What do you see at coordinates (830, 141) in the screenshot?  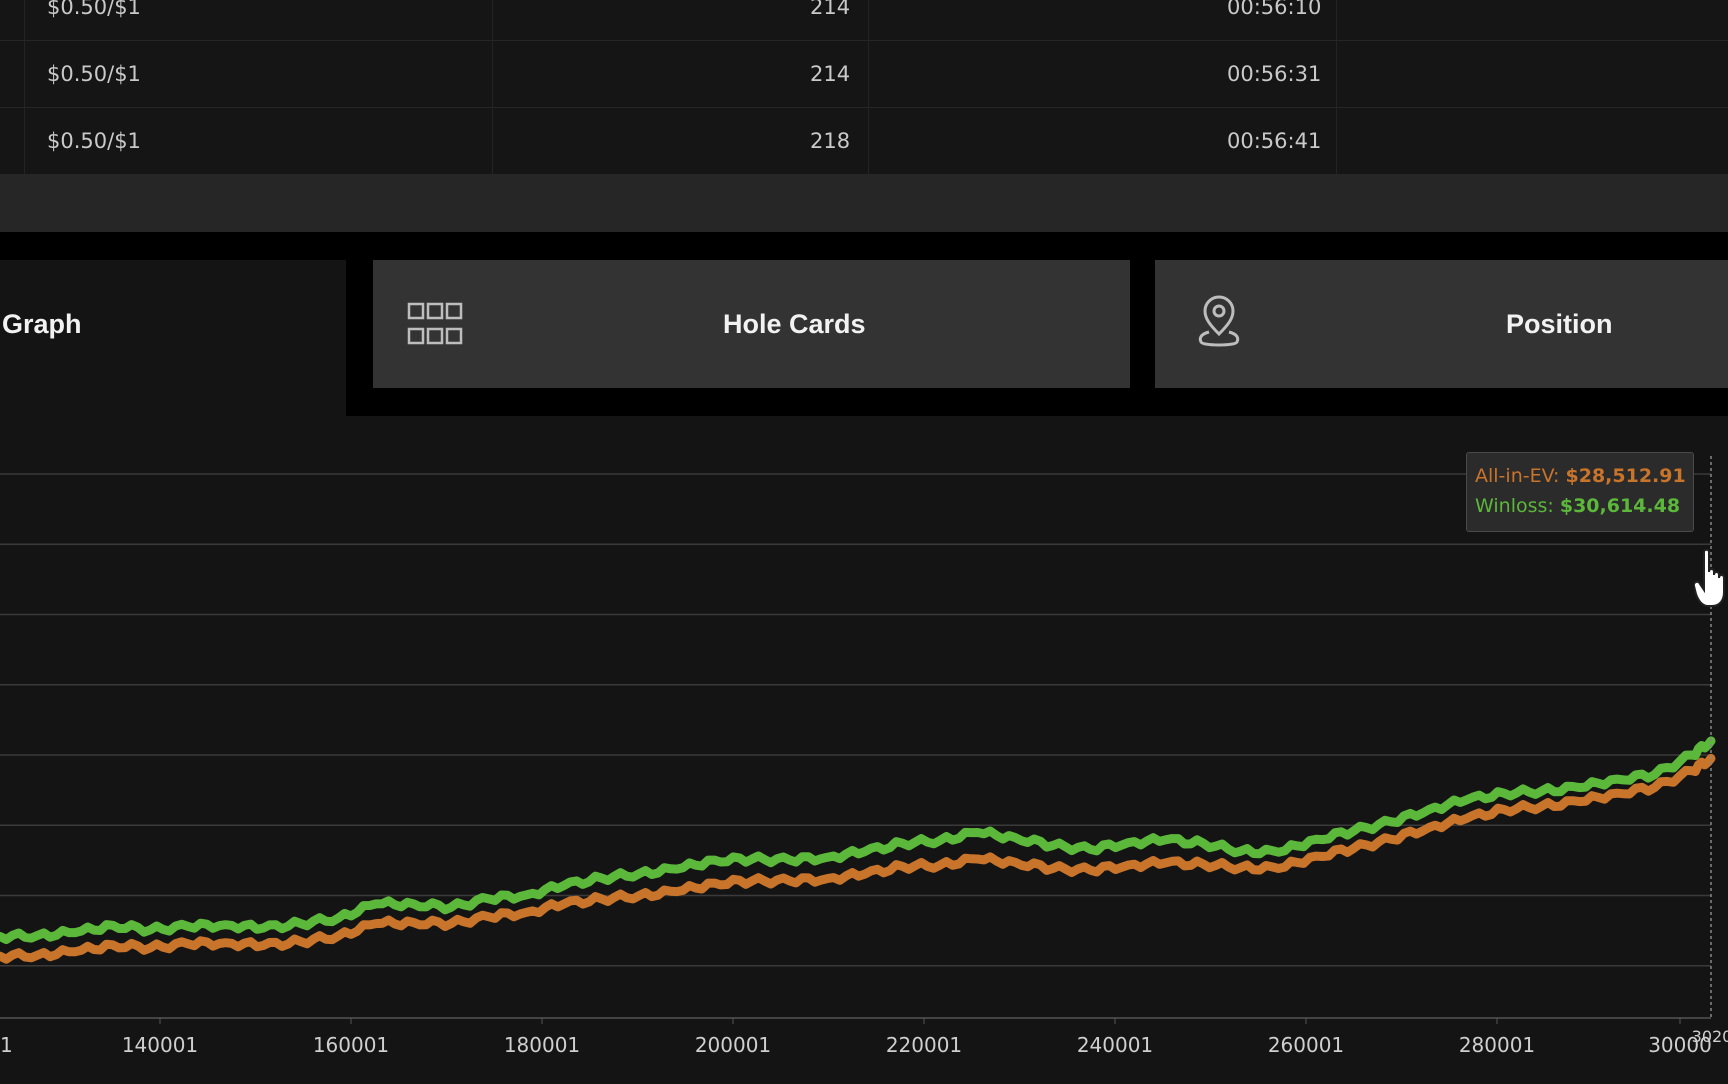 I see `hands-cell: 218` at bounding box center [830, 141].